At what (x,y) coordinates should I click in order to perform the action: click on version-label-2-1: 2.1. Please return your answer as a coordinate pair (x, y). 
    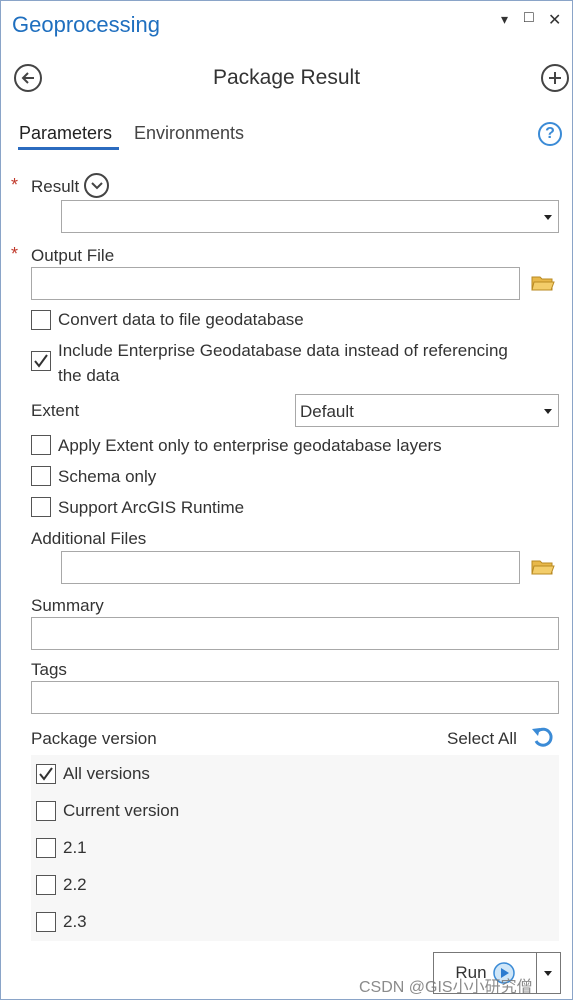
    Looking at the image, I should click on (75, 847).